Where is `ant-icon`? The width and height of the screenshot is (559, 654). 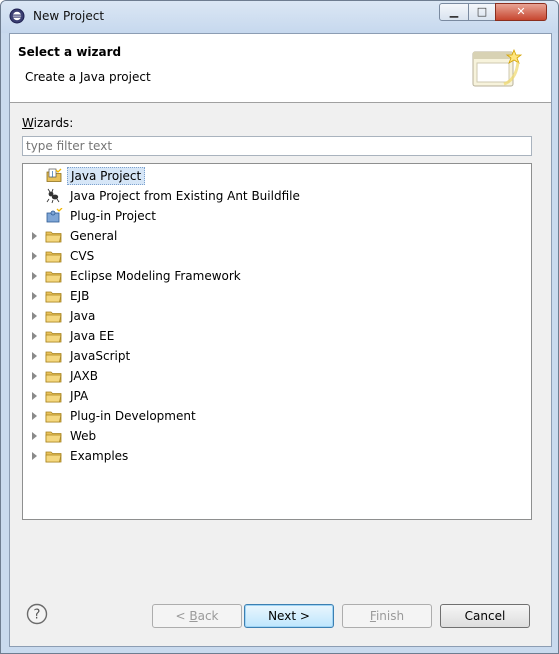 ant-icon is located at coordinates (54, 196).